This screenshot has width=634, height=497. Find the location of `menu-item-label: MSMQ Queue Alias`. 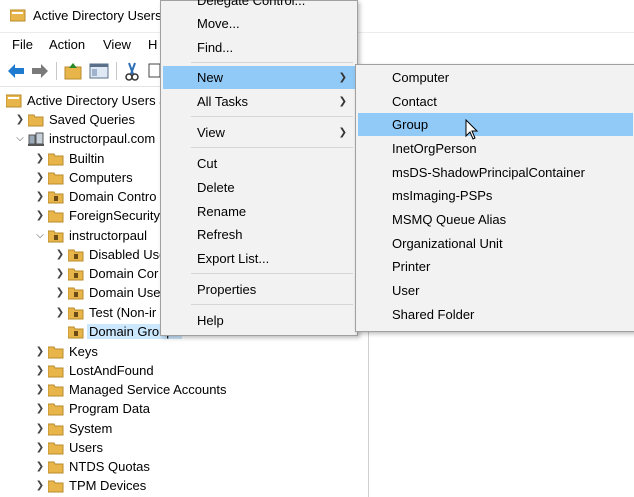

menu-item-label: MSMQ Queue Alias is located at coordinates (449, 219).